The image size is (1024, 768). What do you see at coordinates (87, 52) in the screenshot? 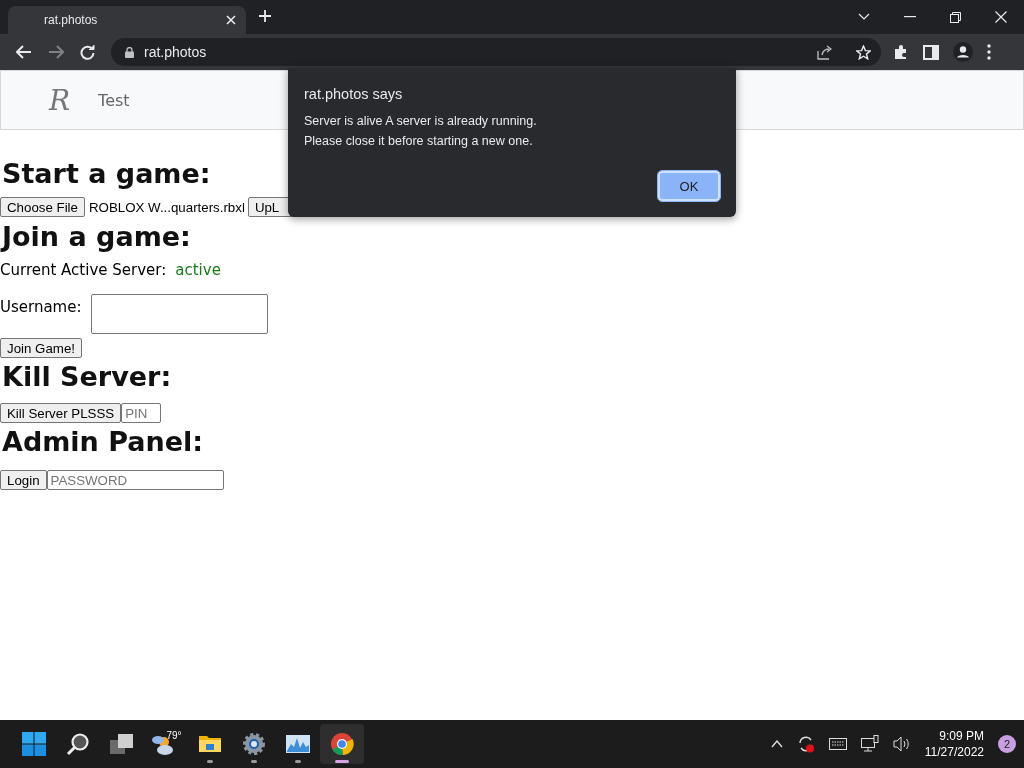
I see `reload-icon` at bounding box center [87, 52].